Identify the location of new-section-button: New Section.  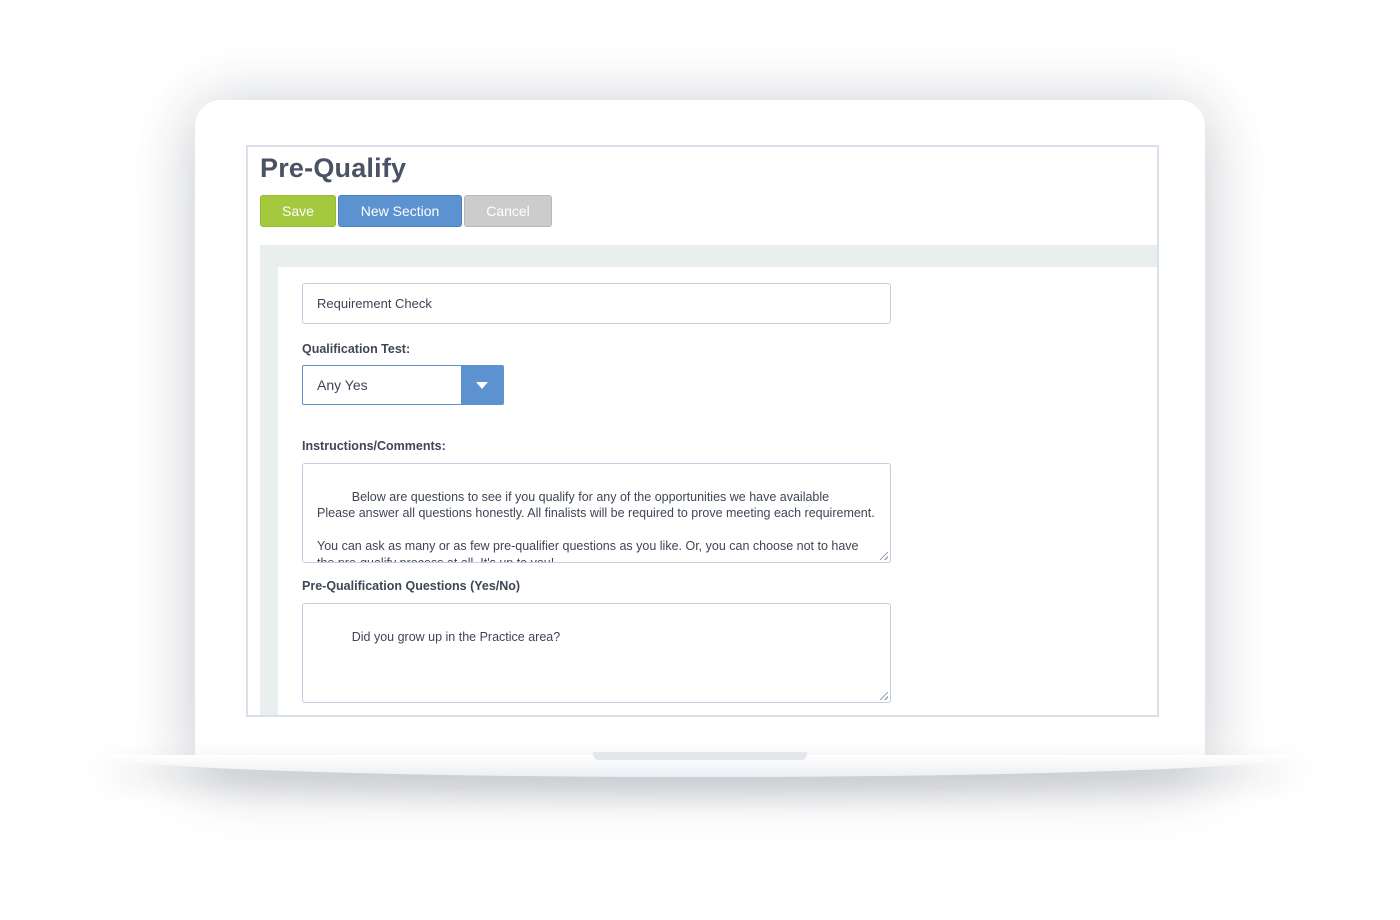
(400, 211).